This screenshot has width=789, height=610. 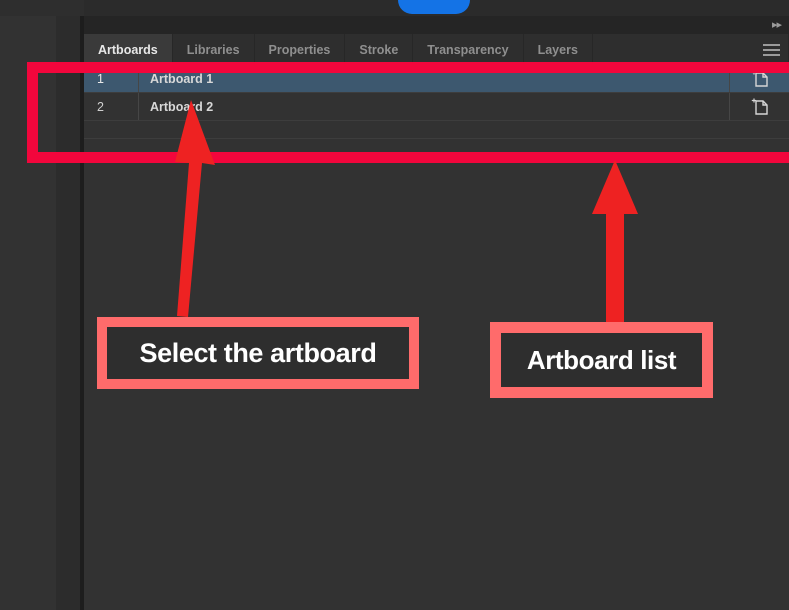 I want to click on tab-label: Transparency, so click(x=468, y=49).